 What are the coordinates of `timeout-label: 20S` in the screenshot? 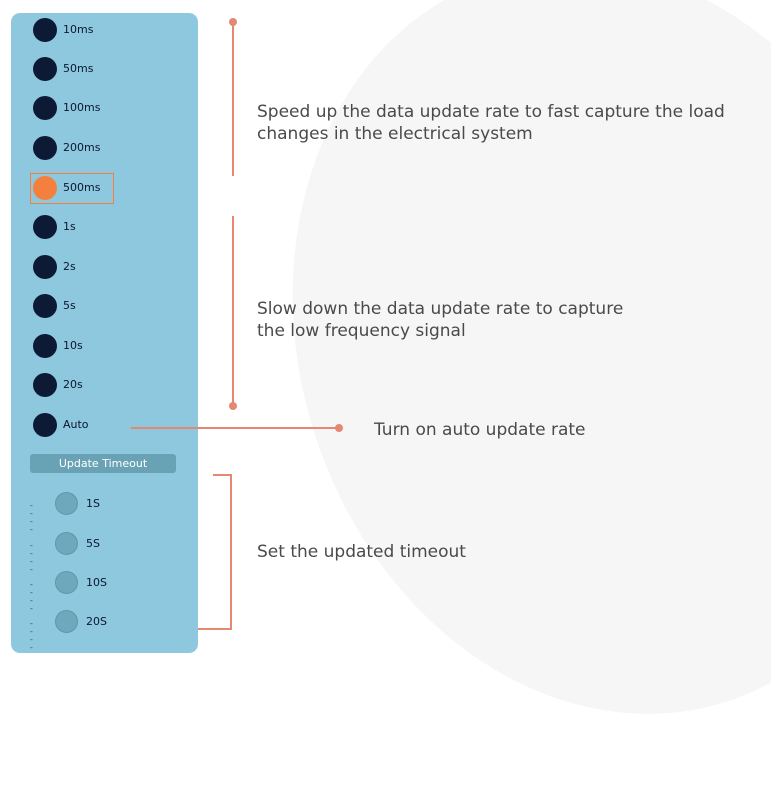 It's located at (96, 621).